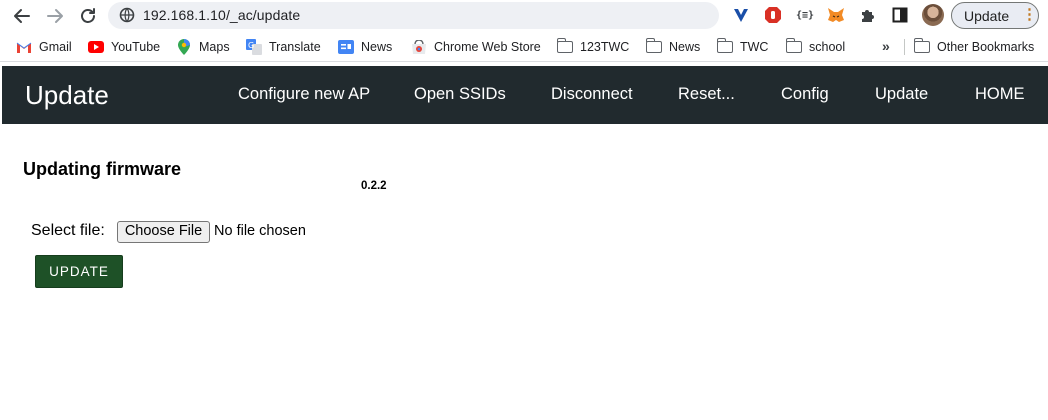 Image resolution: width=1048 pixels, height=420 pixels. What do you see at coordinates (419, 47) in the screenshot?
I see `chrome-web-store-icon` at bounding box center [419, 47].